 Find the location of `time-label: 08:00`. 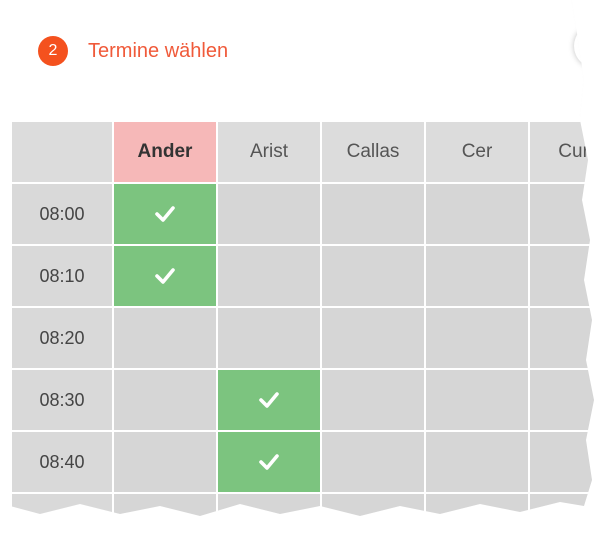

time-label: 08:00 is located at coordinates (62, 214).